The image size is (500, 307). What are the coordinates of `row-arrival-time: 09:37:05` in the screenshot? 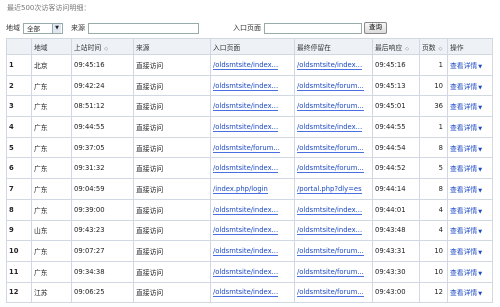 It's located at (102, 147).